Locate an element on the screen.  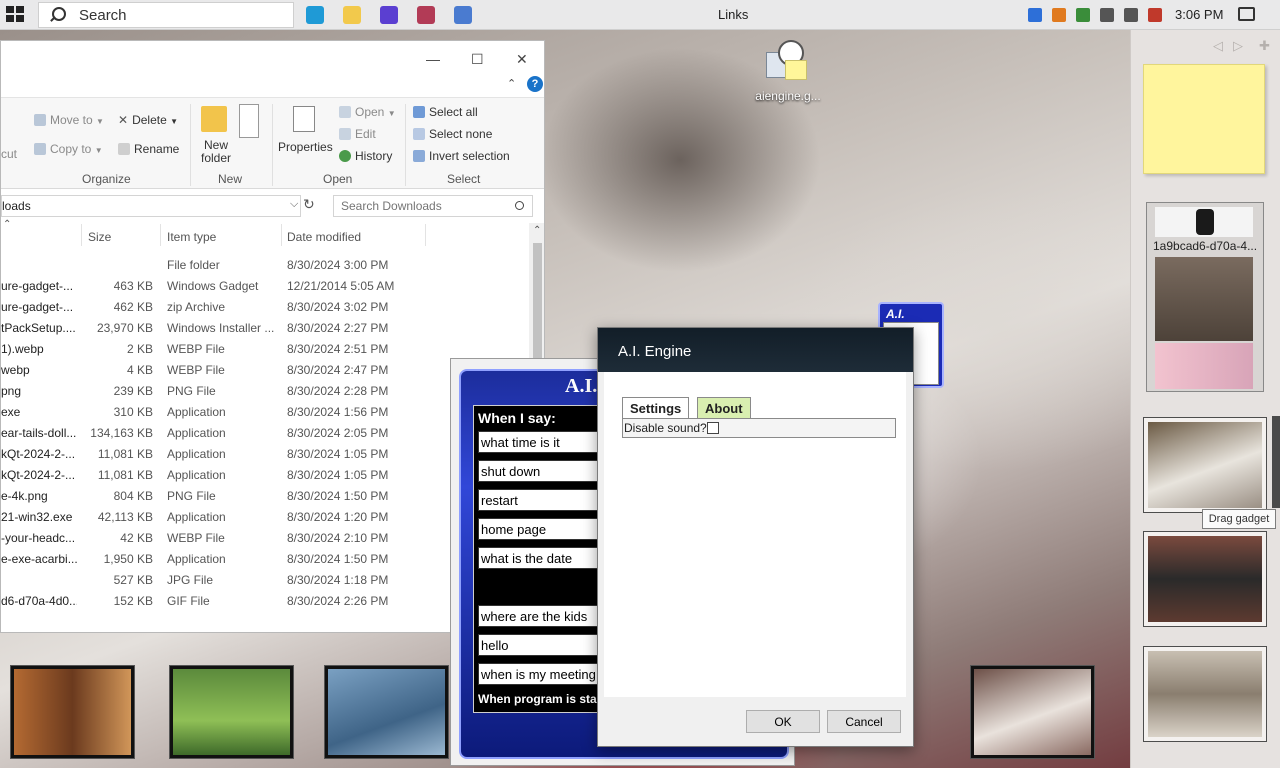
start-icon is located at coordinates (16, 15).